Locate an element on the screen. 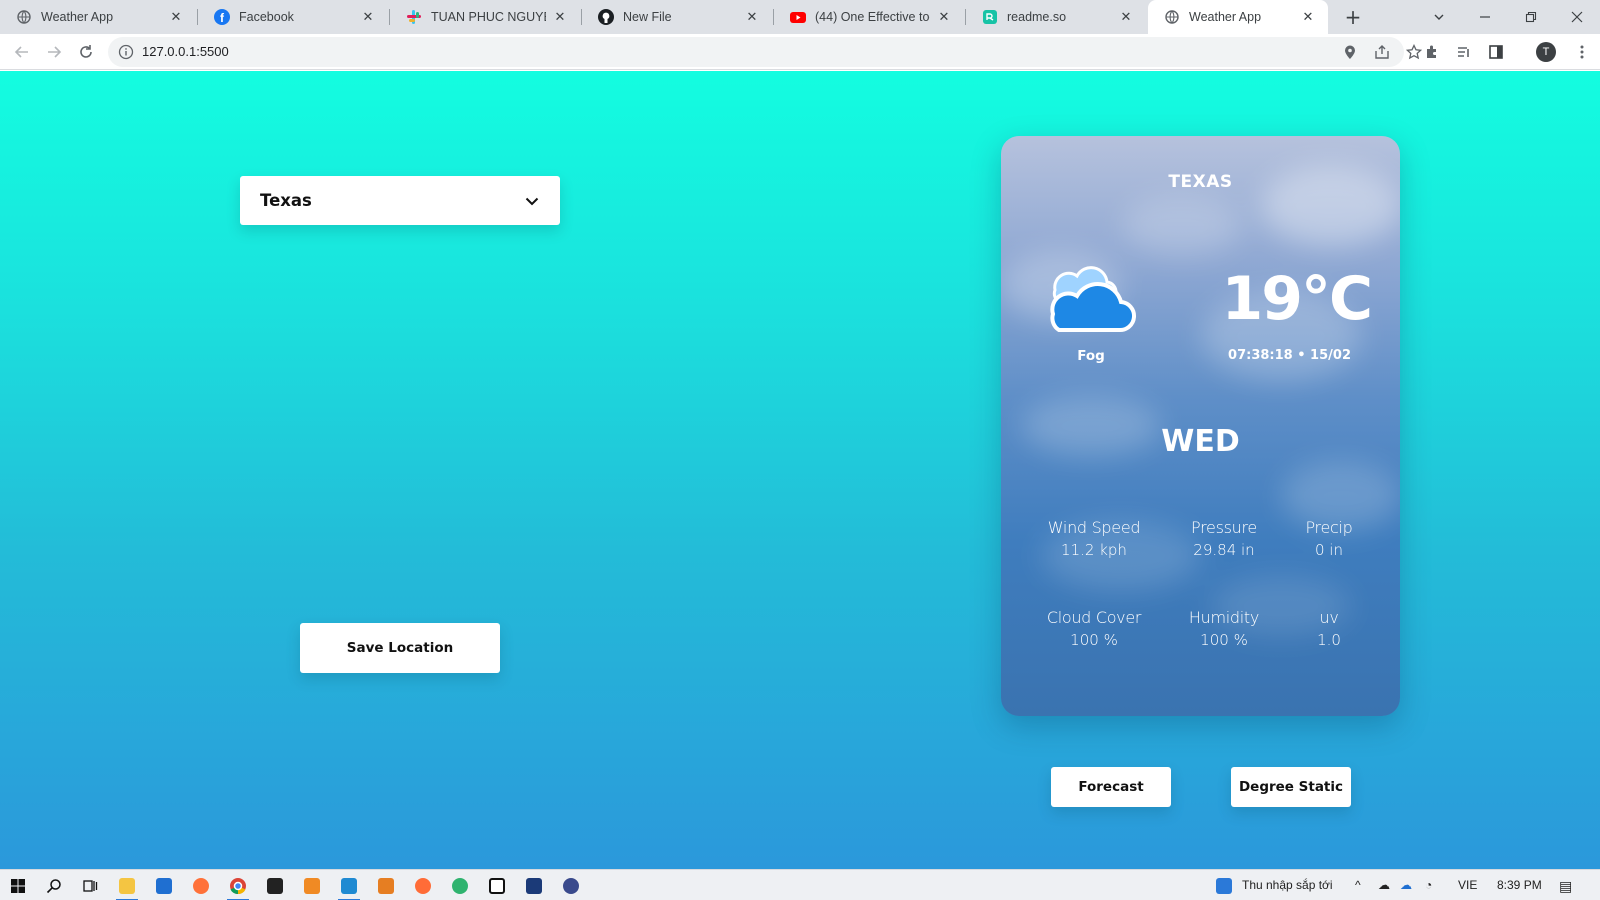 This screenshot has height=900, width=1600. app-green-icon is located at coordinates (460, 886).